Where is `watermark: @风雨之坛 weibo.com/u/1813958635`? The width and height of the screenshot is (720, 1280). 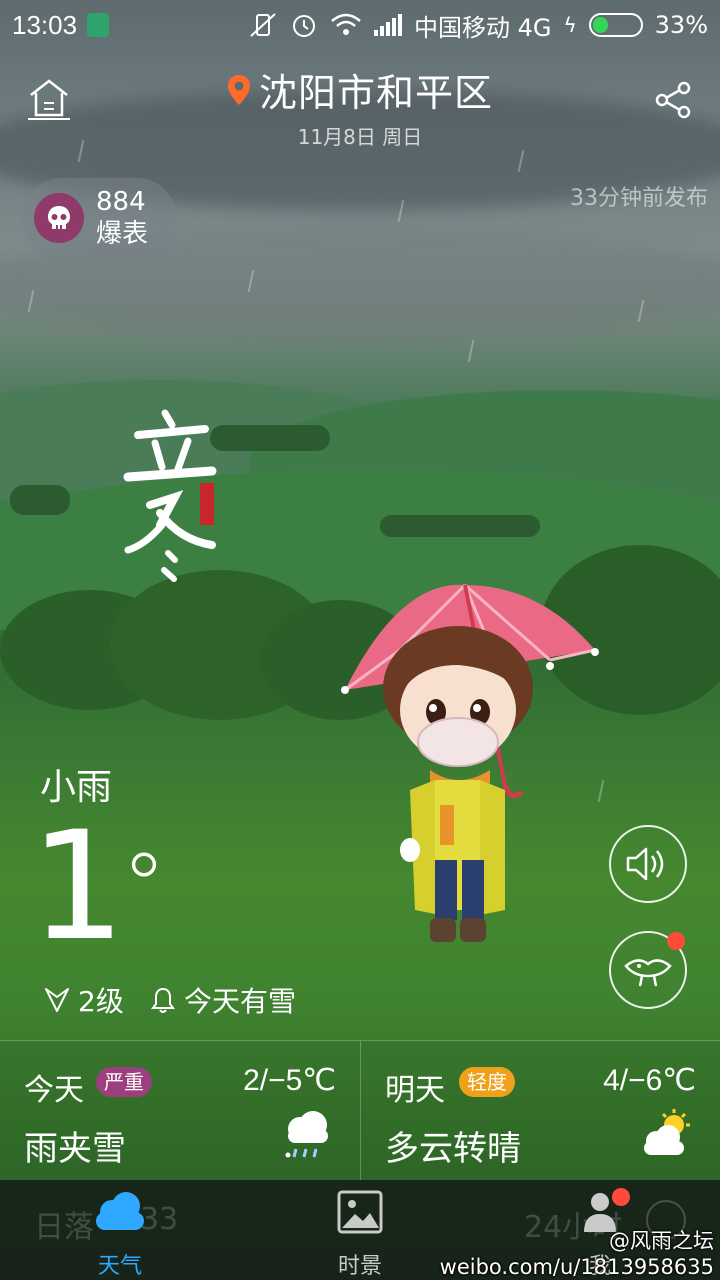 watermark: @风雨之坛 weibo.com/u/1813958635 is located at coordinates (577, 1254).